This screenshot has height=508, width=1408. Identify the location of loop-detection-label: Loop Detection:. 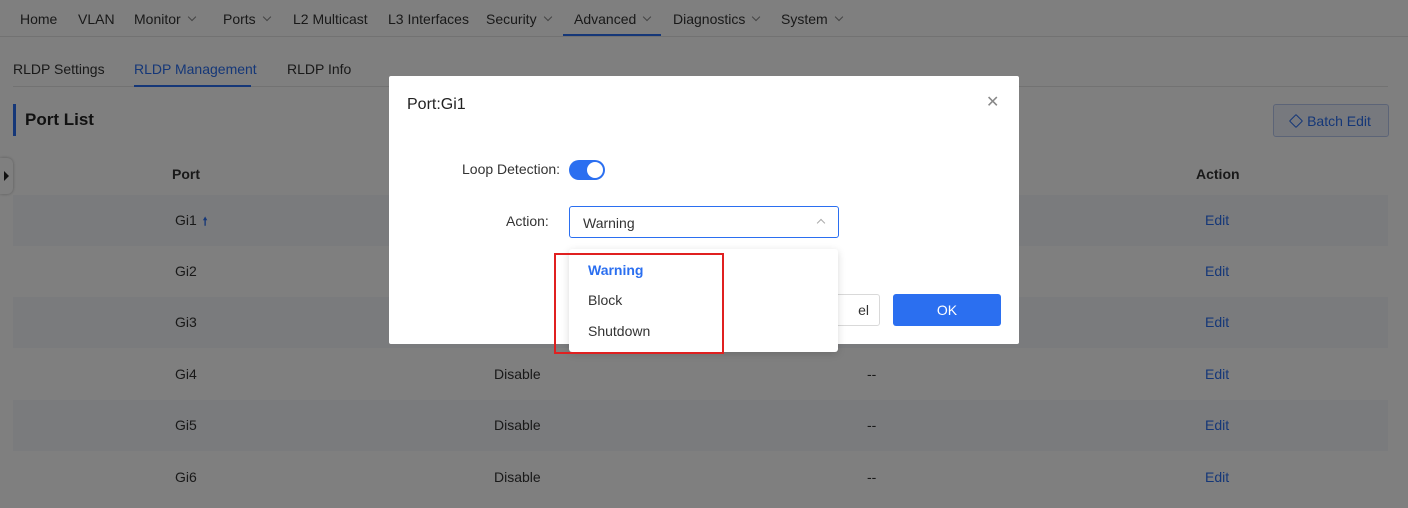
(511, 169).